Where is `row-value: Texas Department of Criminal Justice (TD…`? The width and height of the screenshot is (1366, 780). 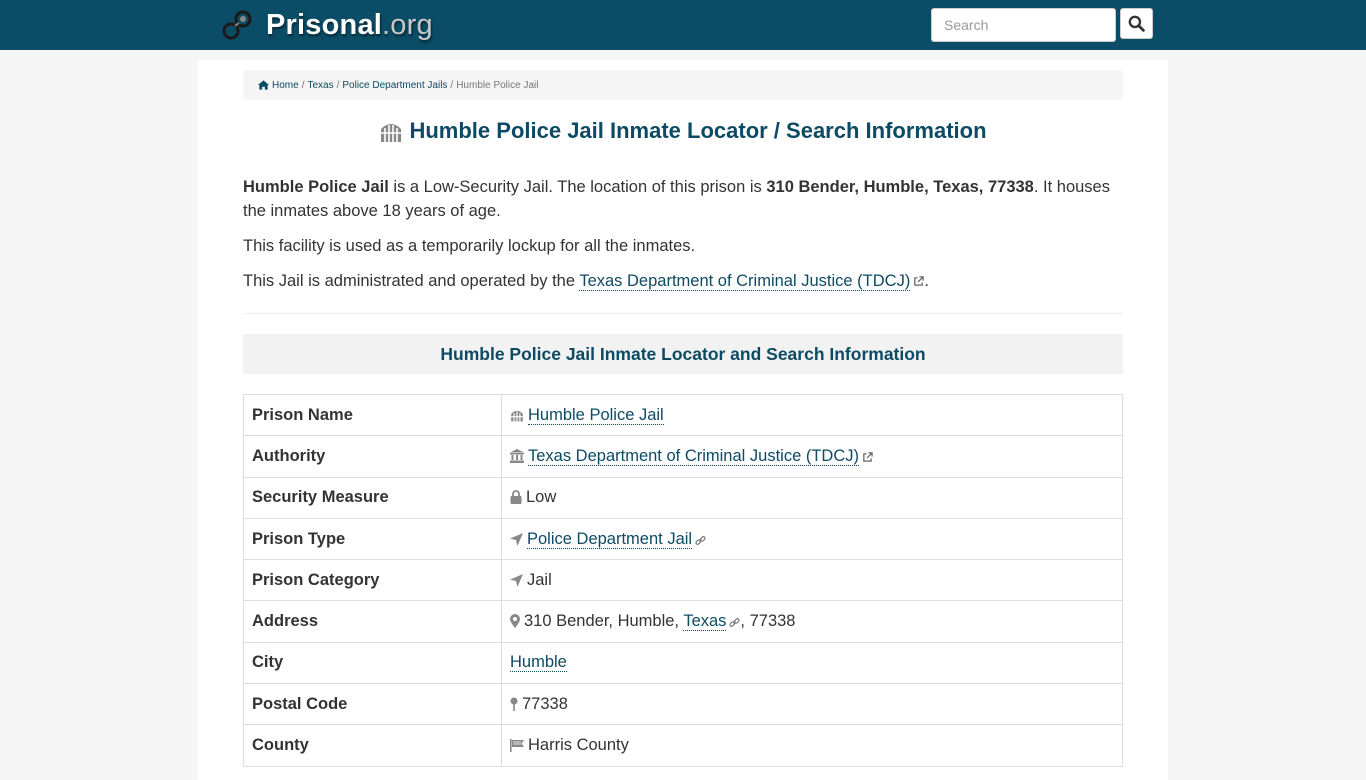
row-value: Texas Department of Criminal Justice (TD… is located at coordinates (812, 456).